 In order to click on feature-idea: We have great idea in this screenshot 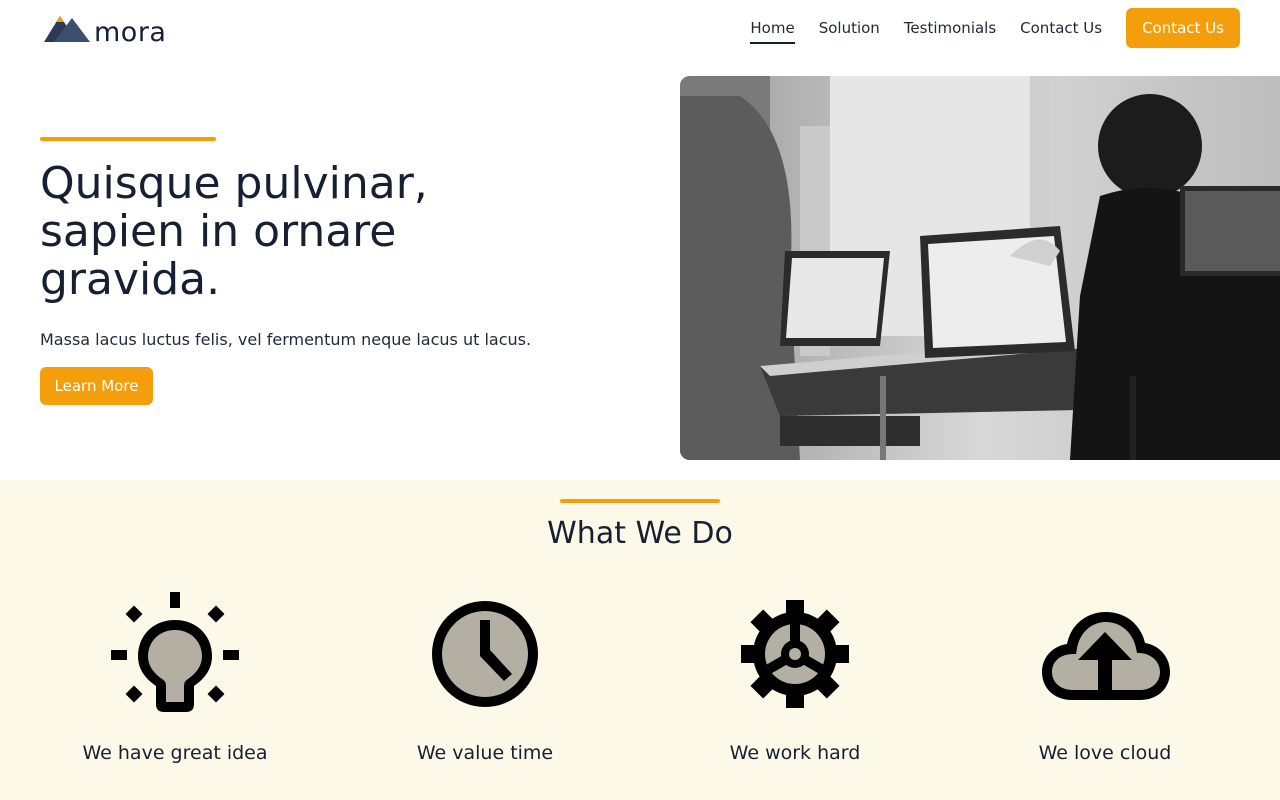, I will do `click(175, 678)`.